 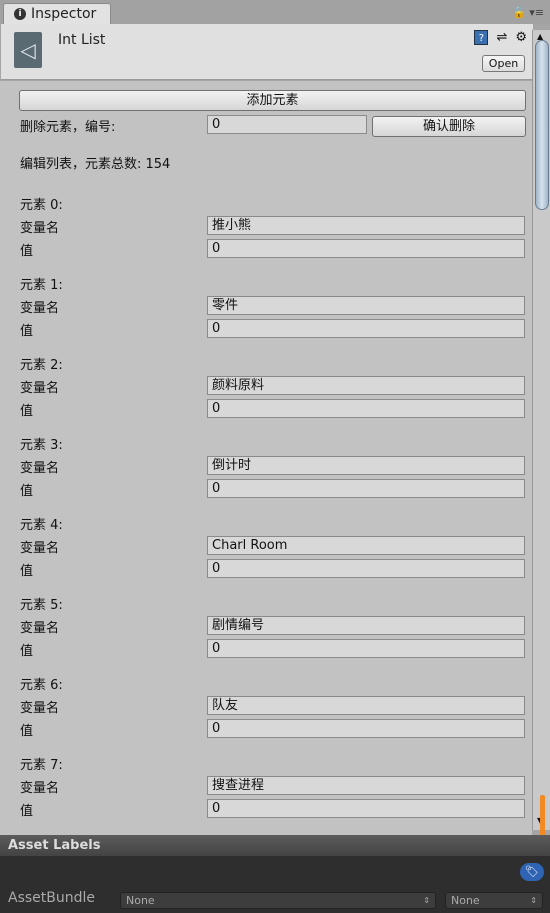 What do you see at coordinates (521, 37) in the screenshot?
I see `gear-icon: ⚙` at bounding box center [521, 37].